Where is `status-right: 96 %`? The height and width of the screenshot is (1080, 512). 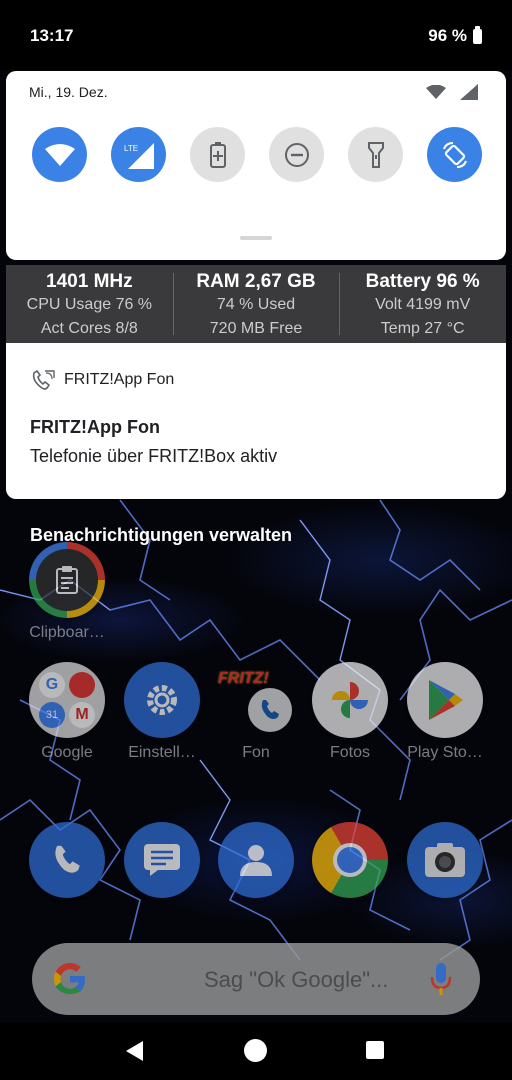 status-right: 96 % is located at coordinates (455, 35).